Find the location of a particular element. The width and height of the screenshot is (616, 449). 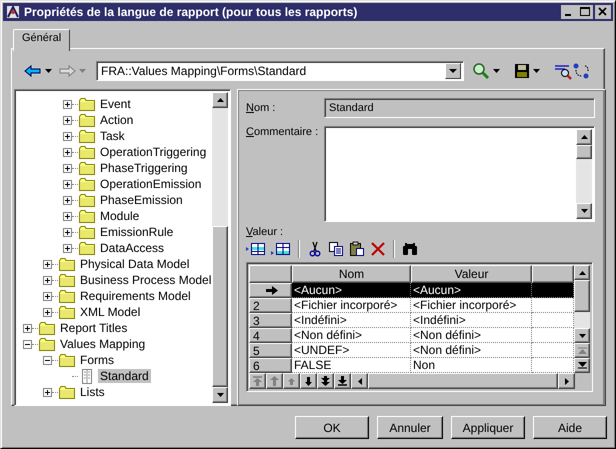

tree-item: Report Titles is located at coordinates (94, 328).